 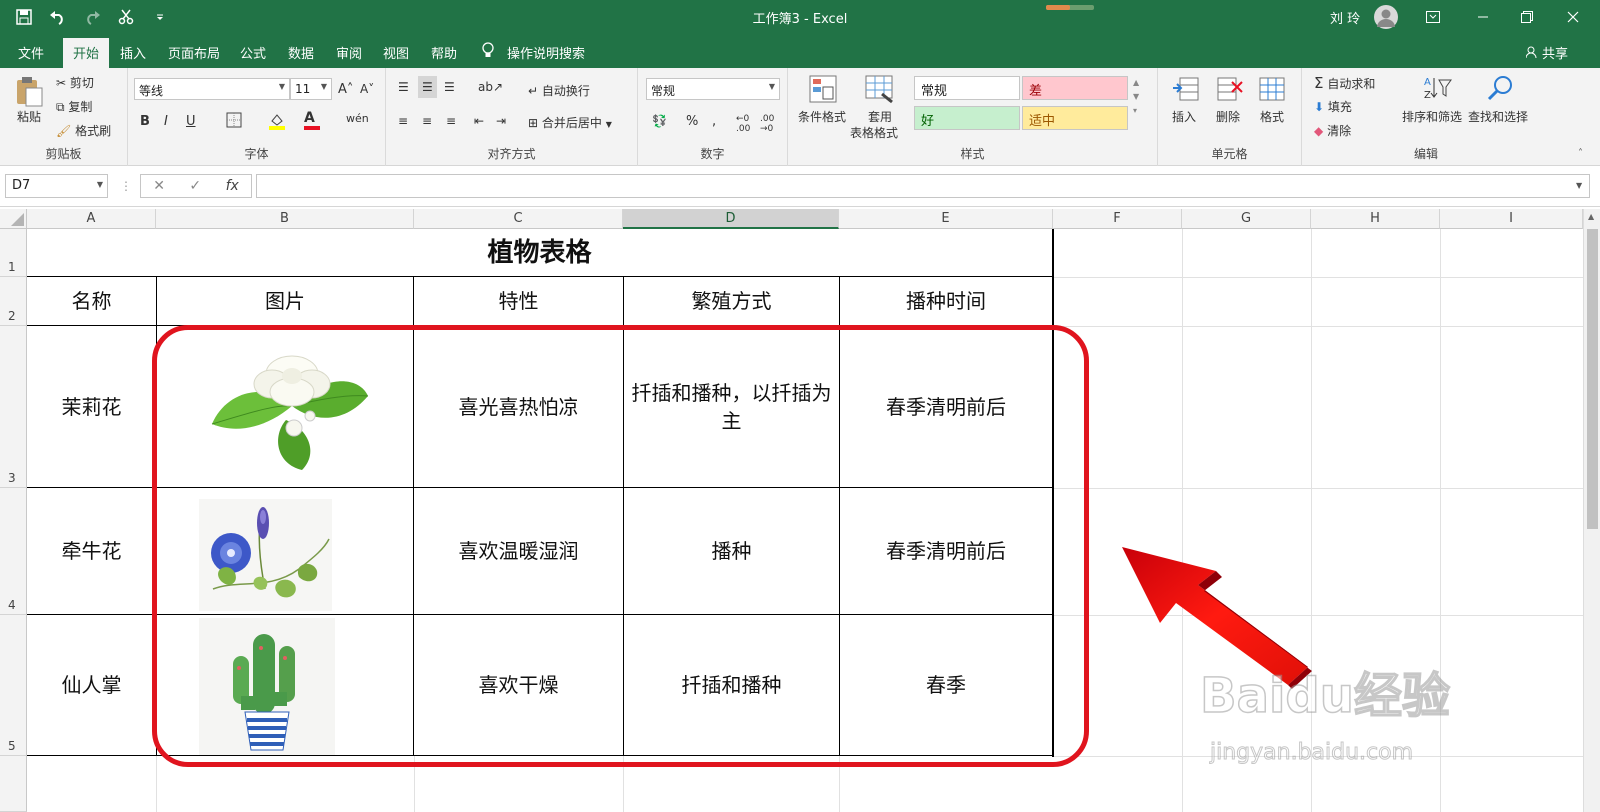 I want to click on delete-cells-icon, so click(x=1230, y=90).